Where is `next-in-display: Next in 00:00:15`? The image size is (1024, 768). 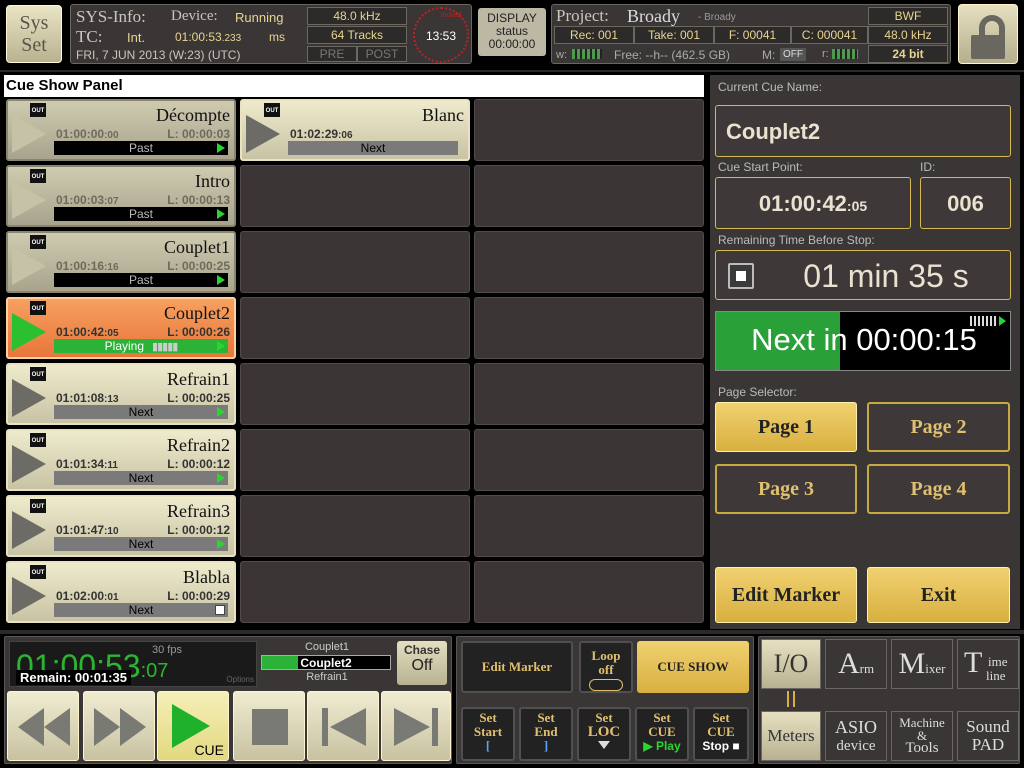
next-in-display: Next in 00:00:15 is located at coordinates (863, 341).